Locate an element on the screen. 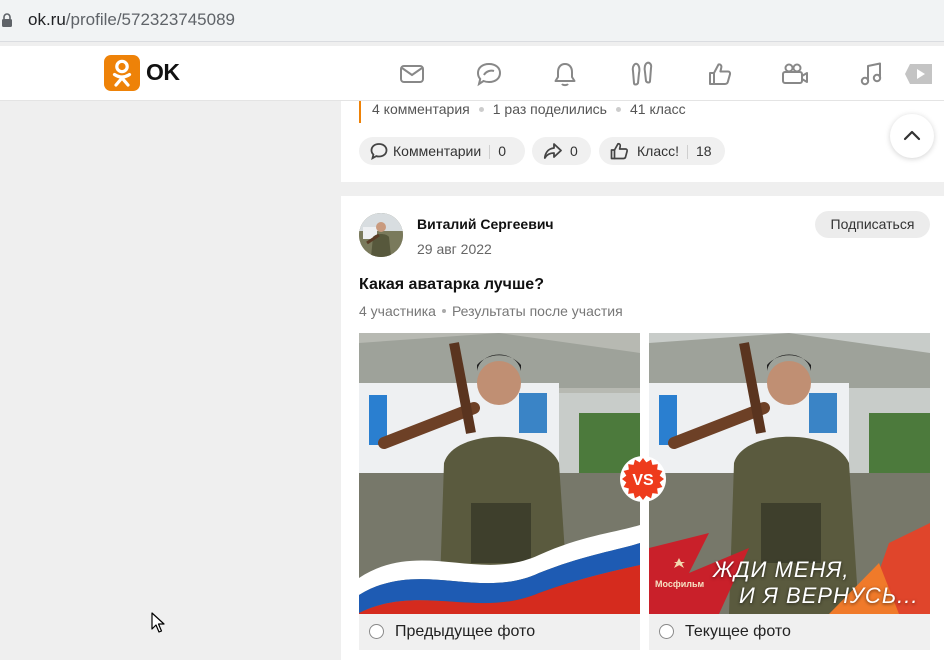 This screenshot has height=660, width=944. logo-text: OK is located at coordinates (163, 72).